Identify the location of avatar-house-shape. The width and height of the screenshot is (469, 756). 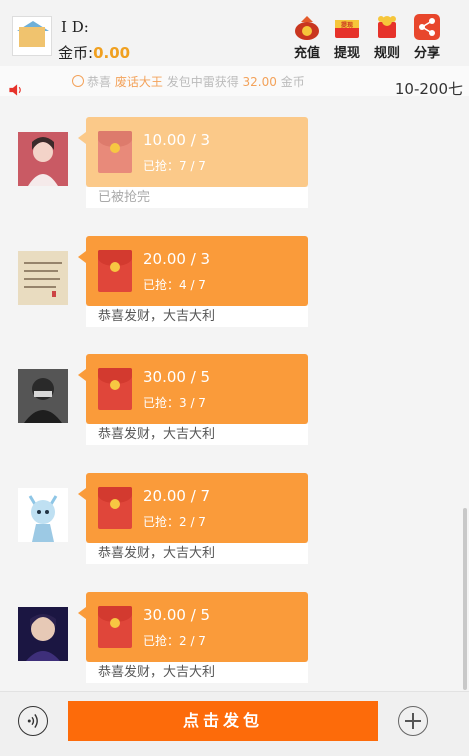
(32, 37).